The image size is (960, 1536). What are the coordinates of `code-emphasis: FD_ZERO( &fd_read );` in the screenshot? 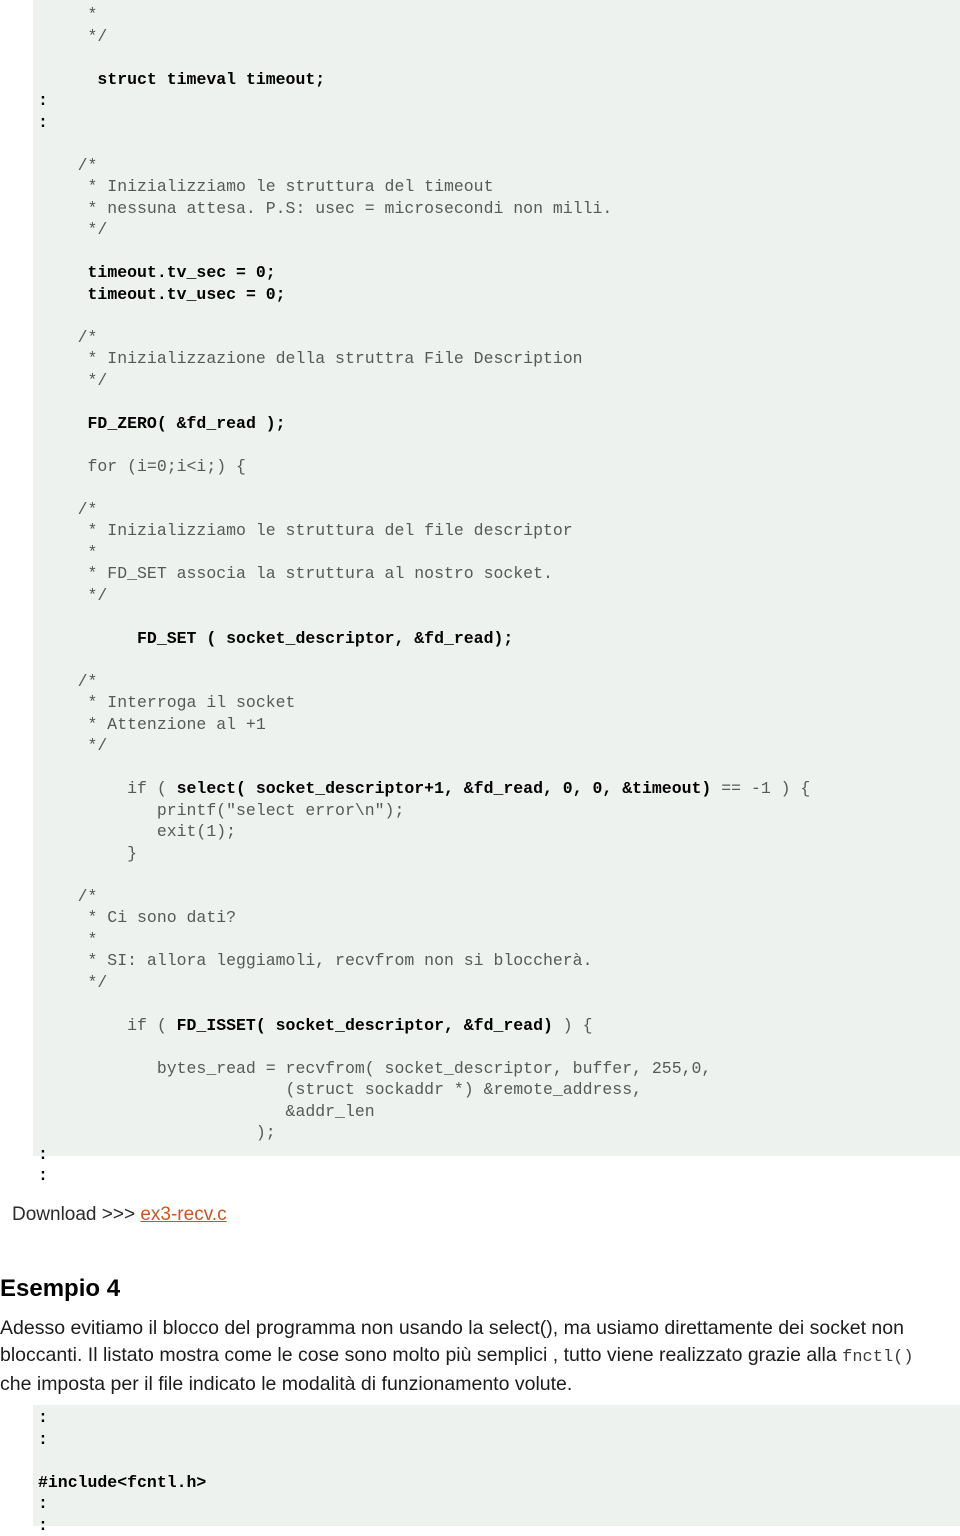 It's located at (187, 423).